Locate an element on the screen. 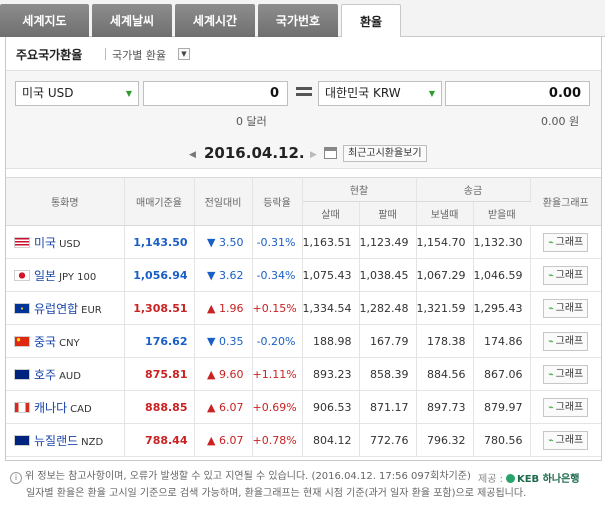 The height and width of the screenshot is (511, 605). remit-receive: 1,295.43 is located at coordinates (502, 308).